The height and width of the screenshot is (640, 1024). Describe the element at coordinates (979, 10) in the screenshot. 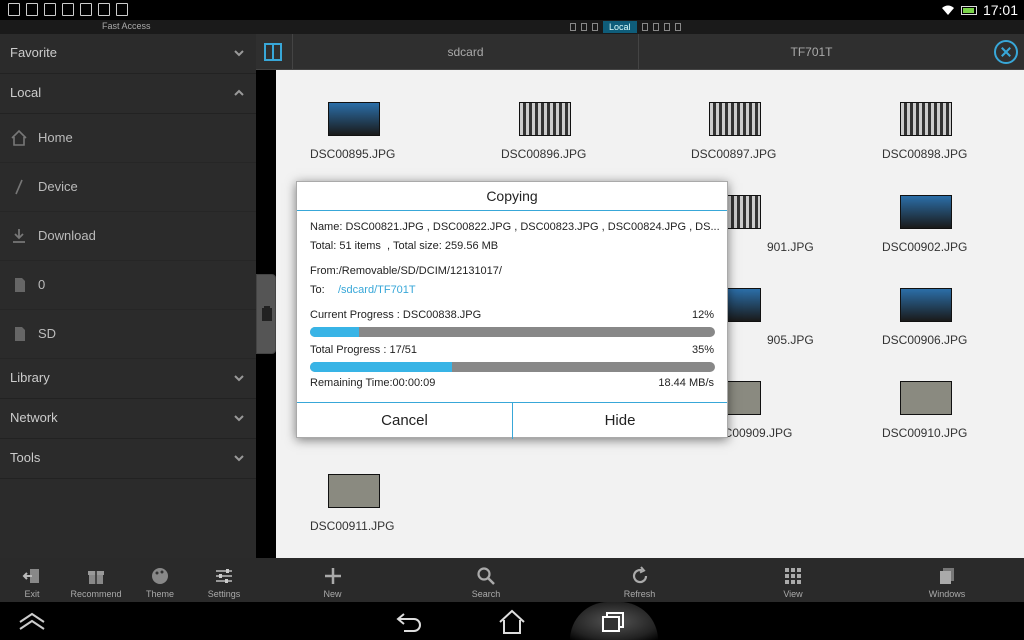

I see `status-right: 17:01` at that location.